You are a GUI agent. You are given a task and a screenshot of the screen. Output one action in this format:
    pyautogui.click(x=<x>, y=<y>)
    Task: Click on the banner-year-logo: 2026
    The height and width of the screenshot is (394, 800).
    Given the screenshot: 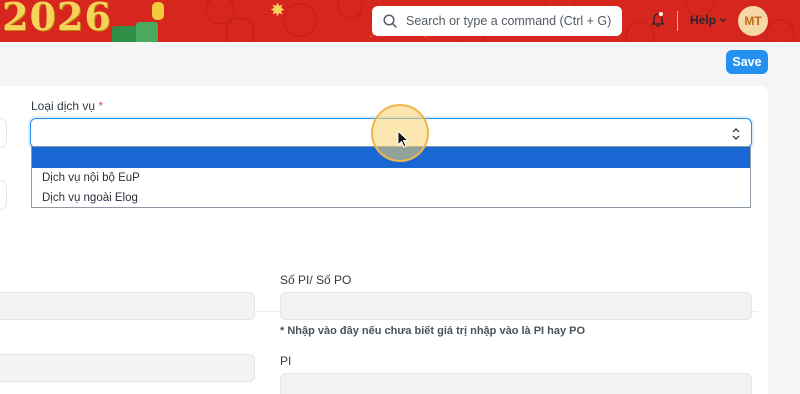 What is the action you would take?
    pyautogui.click(x=57, y=19)
    